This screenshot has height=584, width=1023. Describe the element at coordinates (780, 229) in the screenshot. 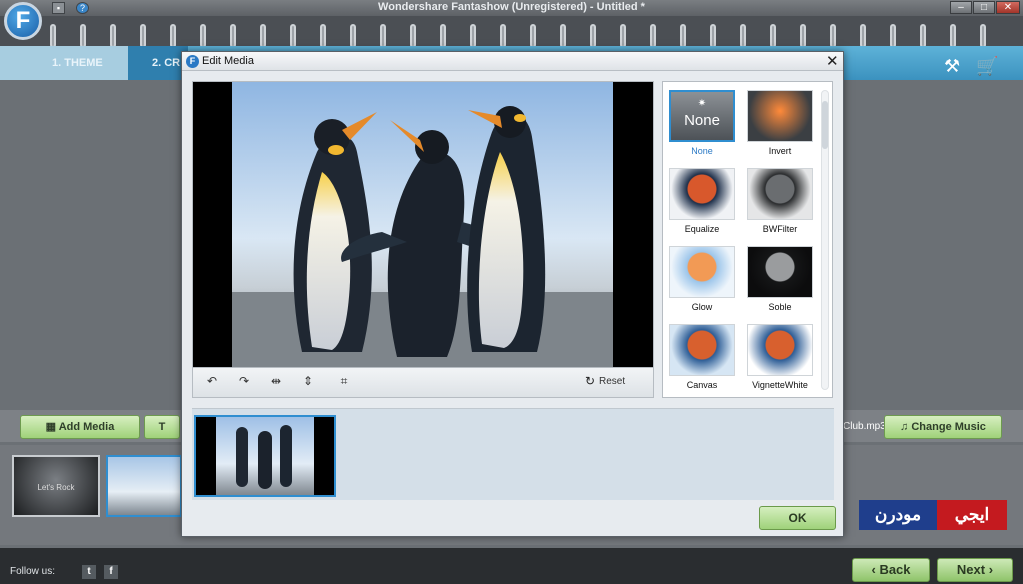

I see `effect-label: BWFilter` at that location.